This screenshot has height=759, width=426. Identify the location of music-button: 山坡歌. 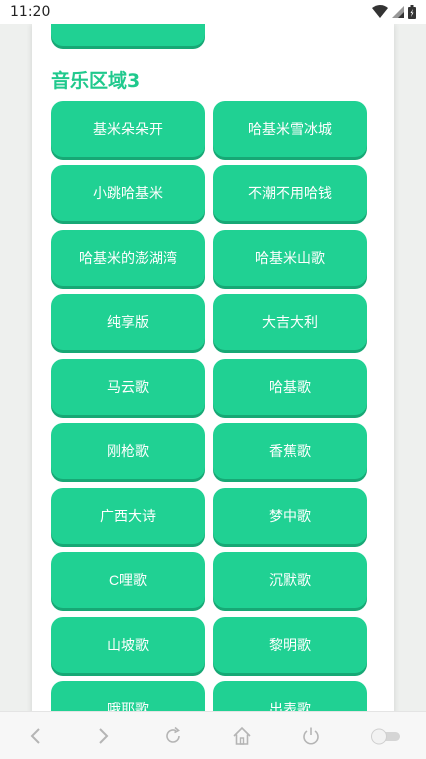
(128, 645).